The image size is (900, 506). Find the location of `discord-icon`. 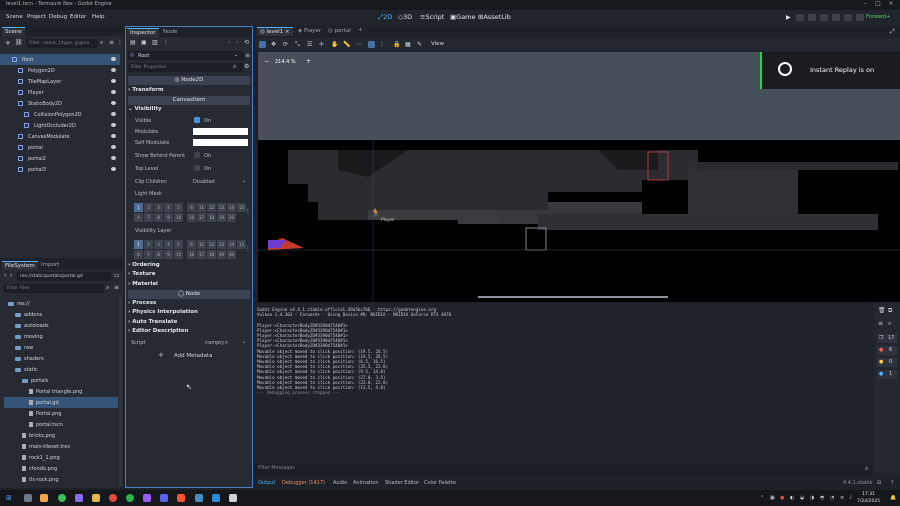

discord-icon is located at coordinates (164, 498).